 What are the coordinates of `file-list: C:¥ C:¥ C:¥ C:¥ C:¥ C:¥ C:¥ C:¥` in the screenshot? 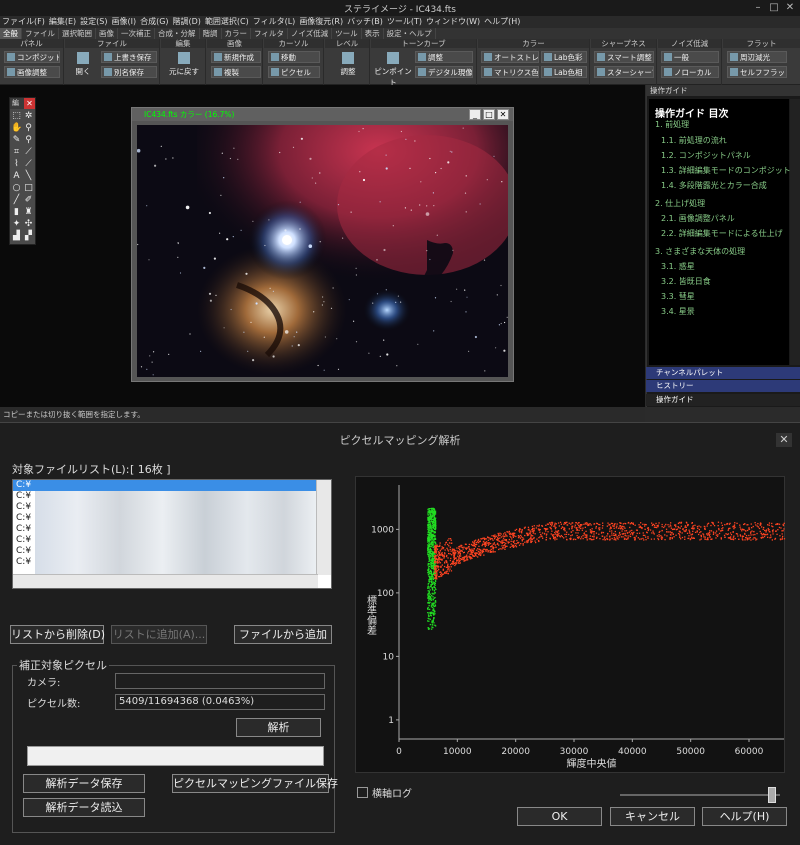 It's located at (172, 534).